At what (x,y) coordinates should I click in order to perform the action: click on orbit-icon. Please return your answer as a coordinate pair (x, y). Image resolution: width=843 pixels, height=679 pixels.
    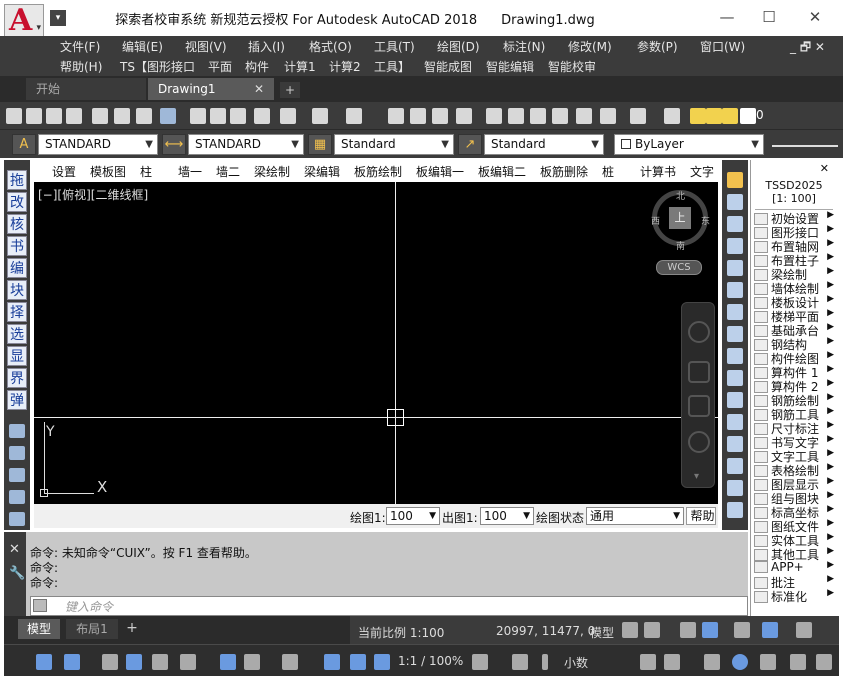
    Looking at the image, I should click on (699, 442).